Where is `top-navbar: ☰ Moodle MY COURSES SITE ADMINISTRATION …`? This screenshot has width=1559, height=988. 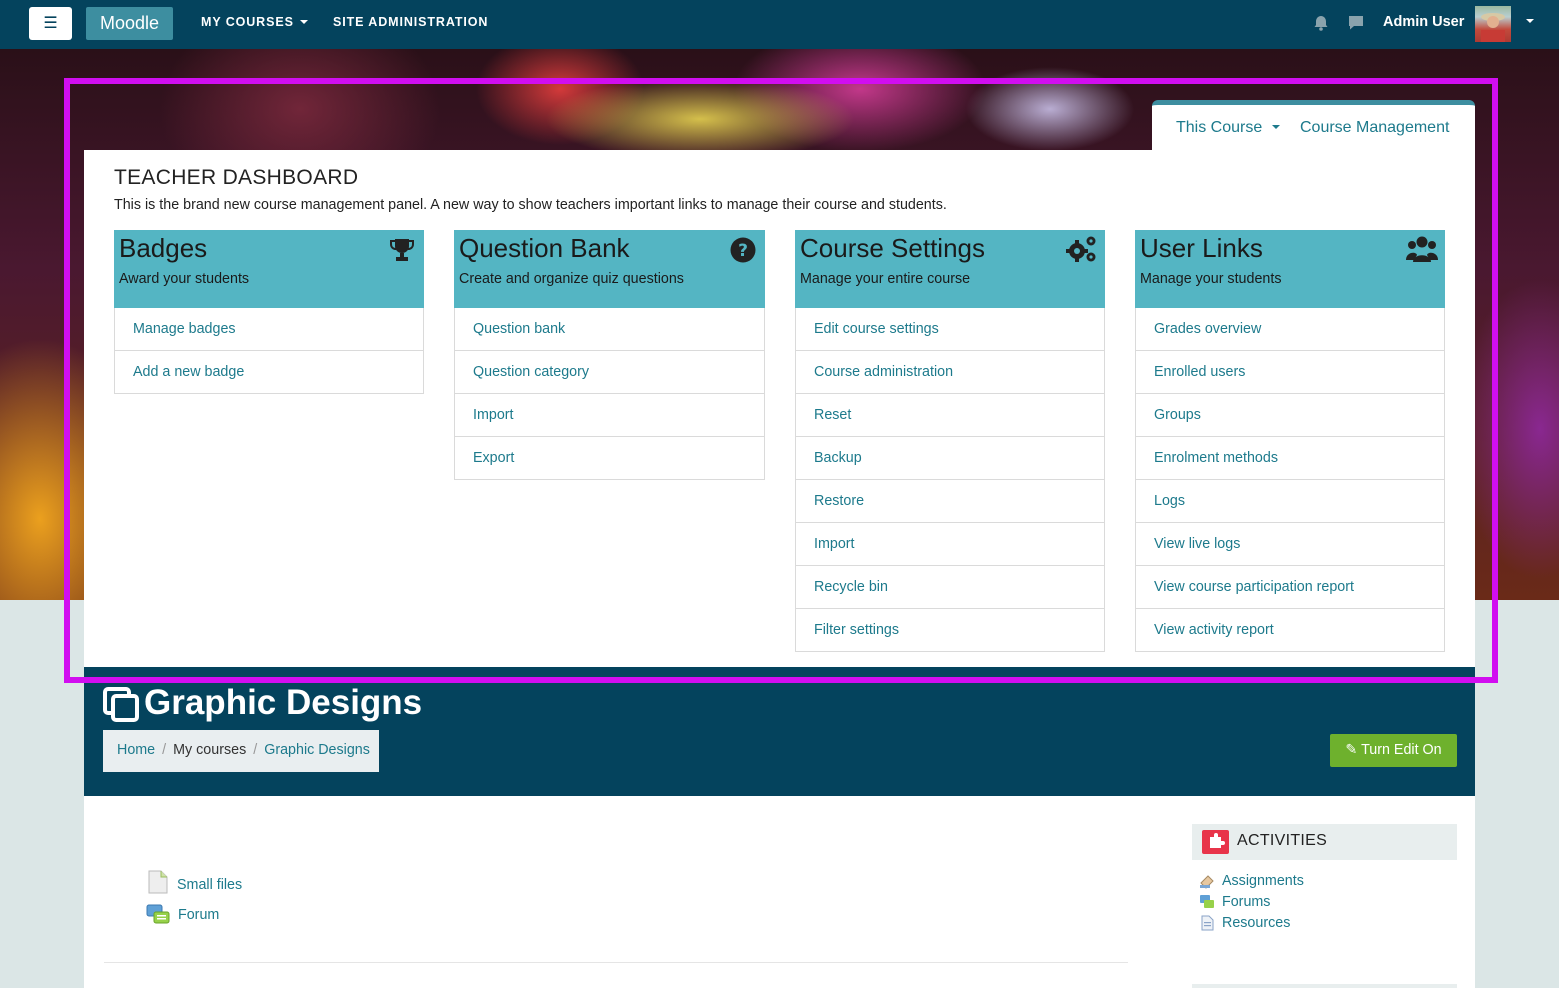
top-navbar: ☰ Moodle MY COURSES SITE ADMINISTRATION … is located at coordinates (779, 24).